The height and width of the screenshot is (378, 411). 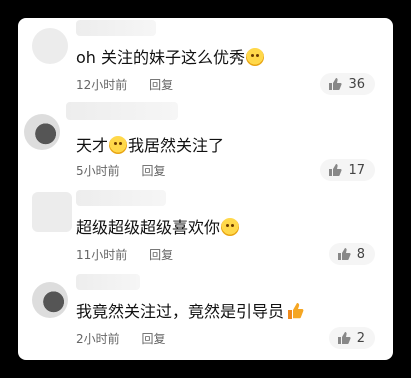 What do you see at coordinates (360, 254) in the screenshot?
I see `like-count: 8` at bounding box center [360, 254].